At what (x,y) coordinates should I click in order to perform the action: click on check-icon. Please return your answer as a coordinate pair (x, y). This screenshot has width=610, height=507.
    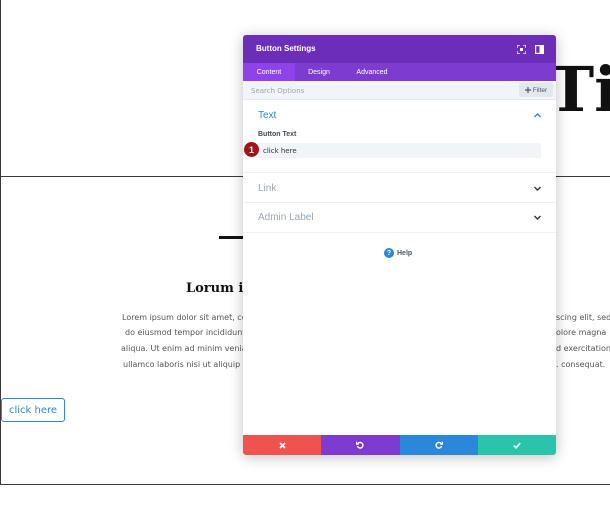
    Looking at the image, I should click on (517, 445).